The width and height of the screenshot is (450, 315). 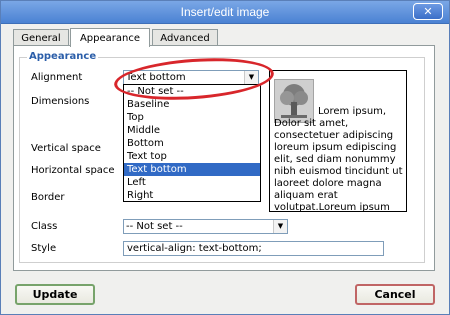 I want to click on class-select: -- Not set -- ▼, so click(x=205, y=226).